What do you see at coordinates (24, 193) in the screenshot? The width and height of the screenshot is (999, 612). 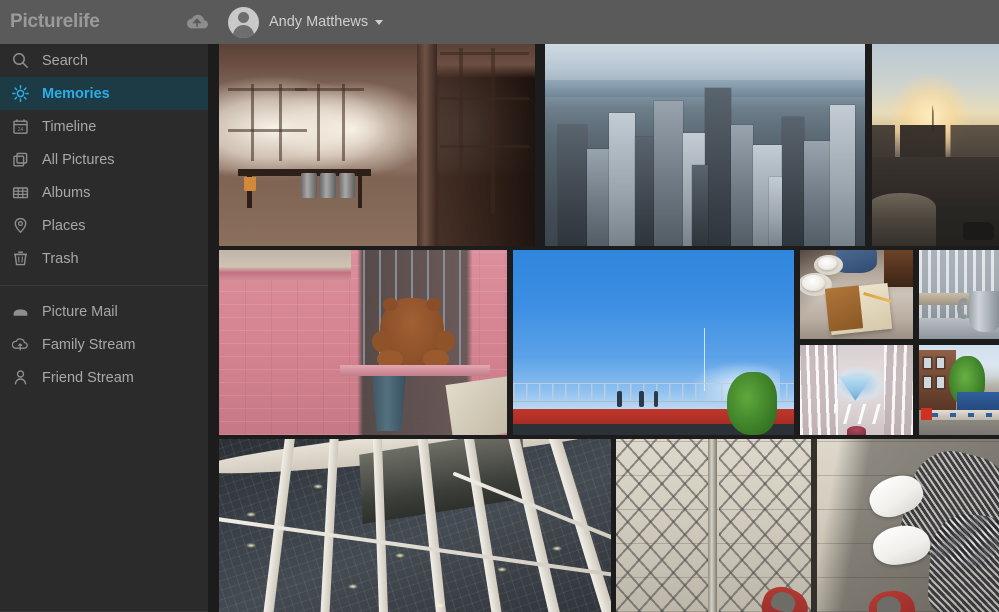 I see `grid-icon` at bounding box center [24, 193].